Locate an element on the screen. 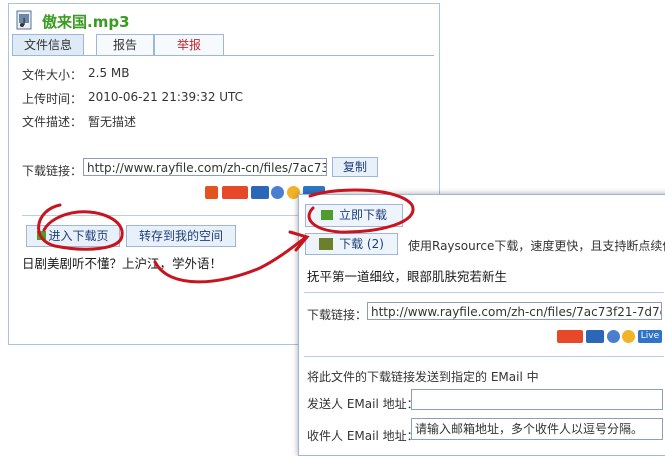 This screenshot has width=665, height=456. save-to-space-button: 转存到我的空间 is located at coordinates (181, 236).